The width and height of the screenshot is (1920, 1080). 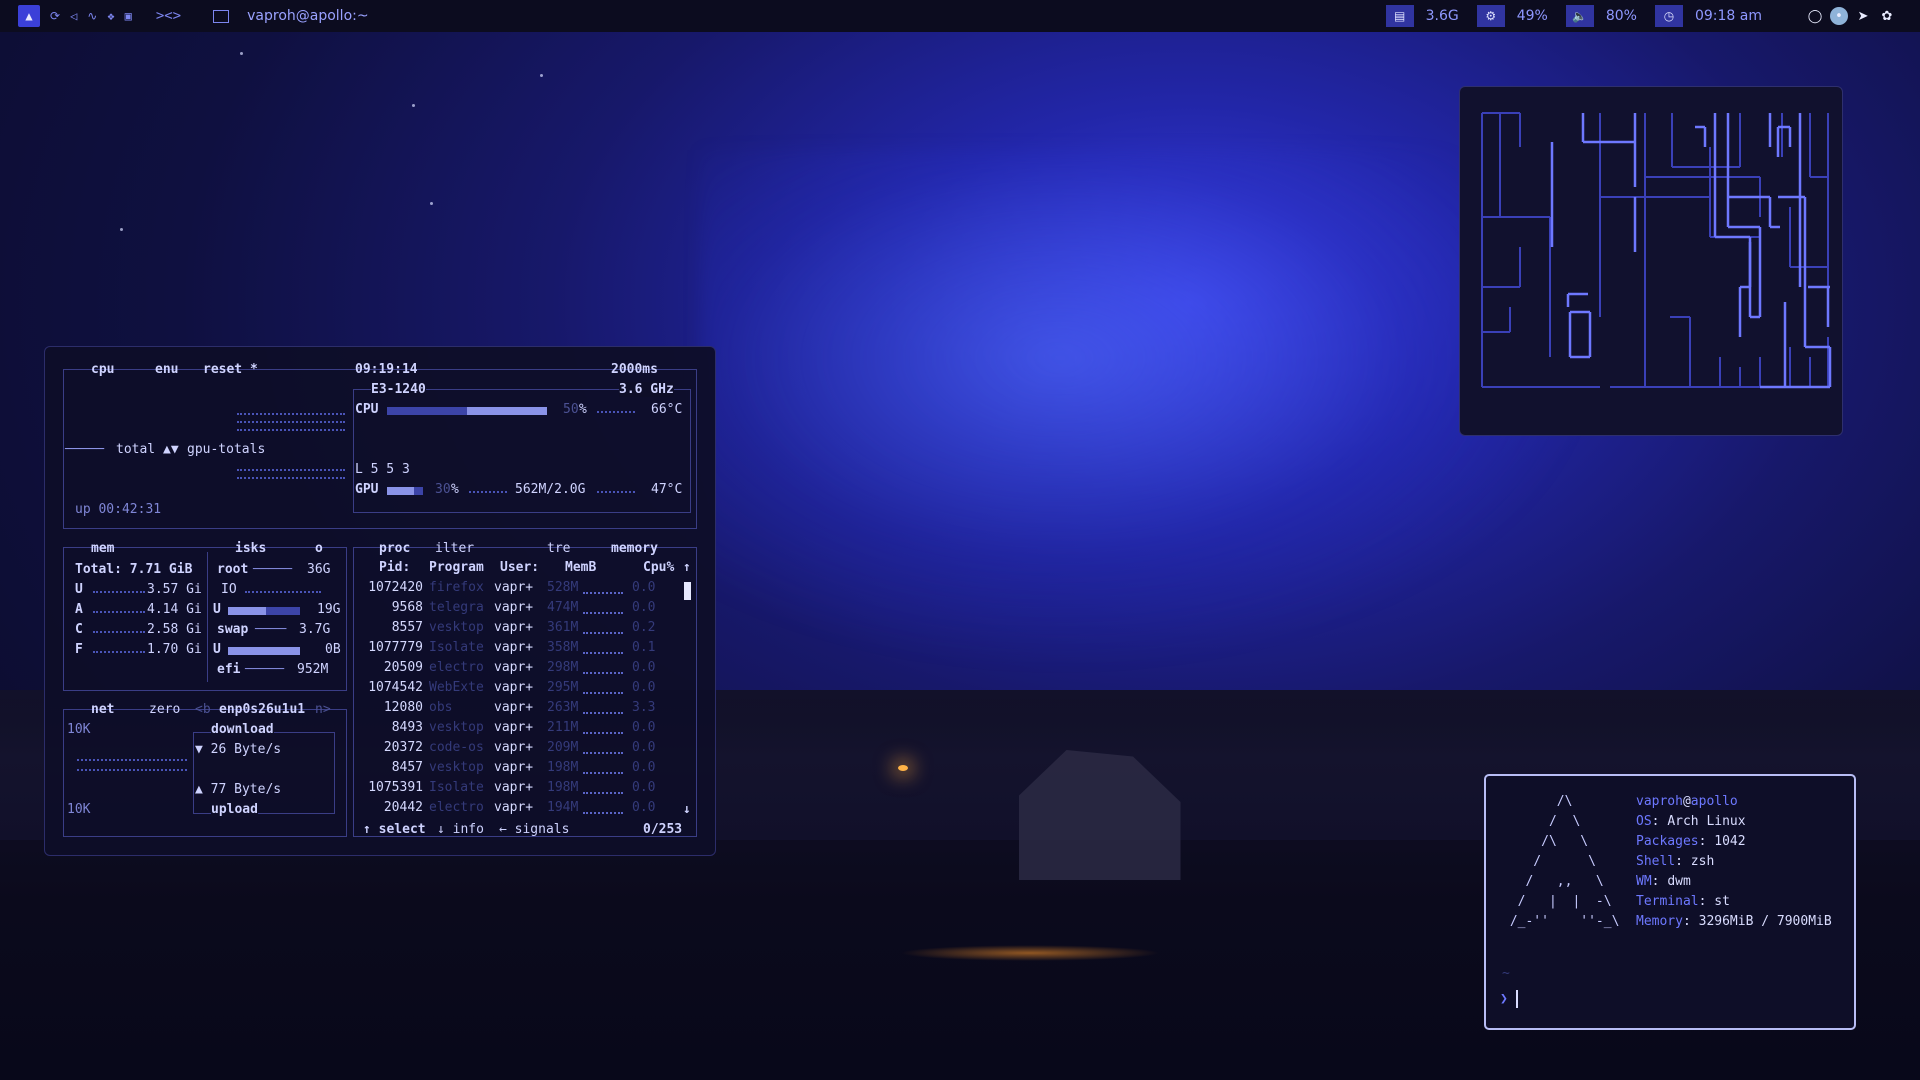 What do you see at coordinates (110, 16) in the screenshot?
I see `tag-5: ❖` at bounding box center [110, 16].